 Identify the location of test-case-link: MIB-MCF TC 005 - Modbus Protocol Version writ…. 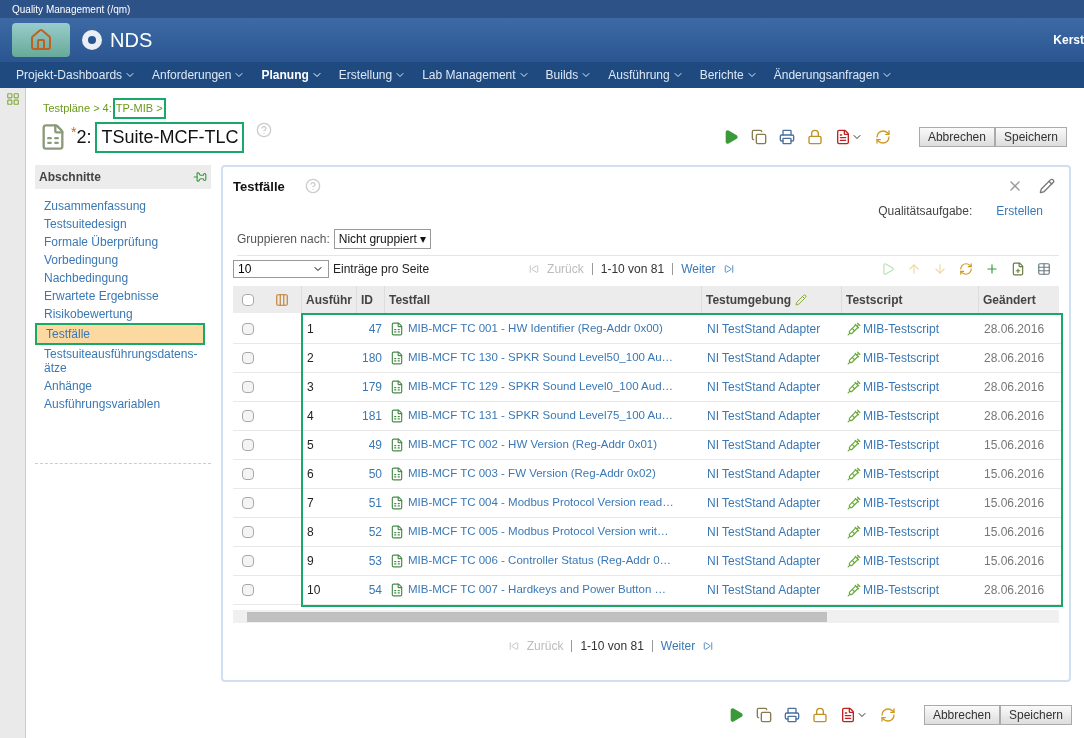
(538, 532).